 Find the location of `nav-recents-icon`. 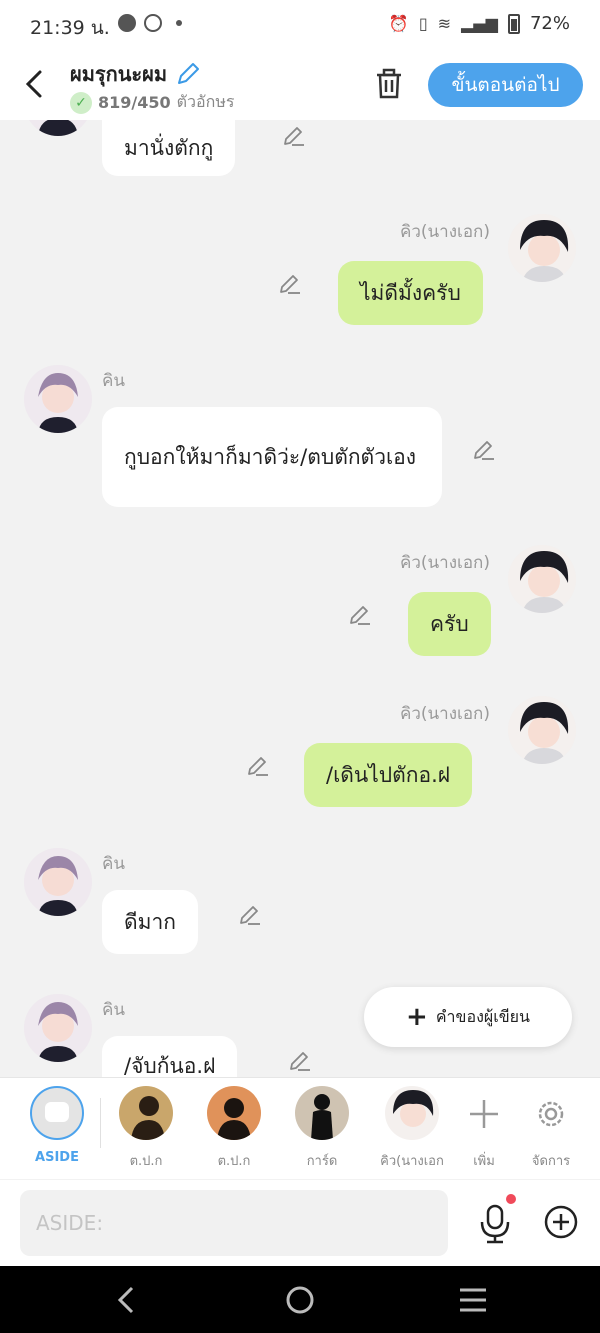

nav-recents-icon is located at coordinates (472, 1300).